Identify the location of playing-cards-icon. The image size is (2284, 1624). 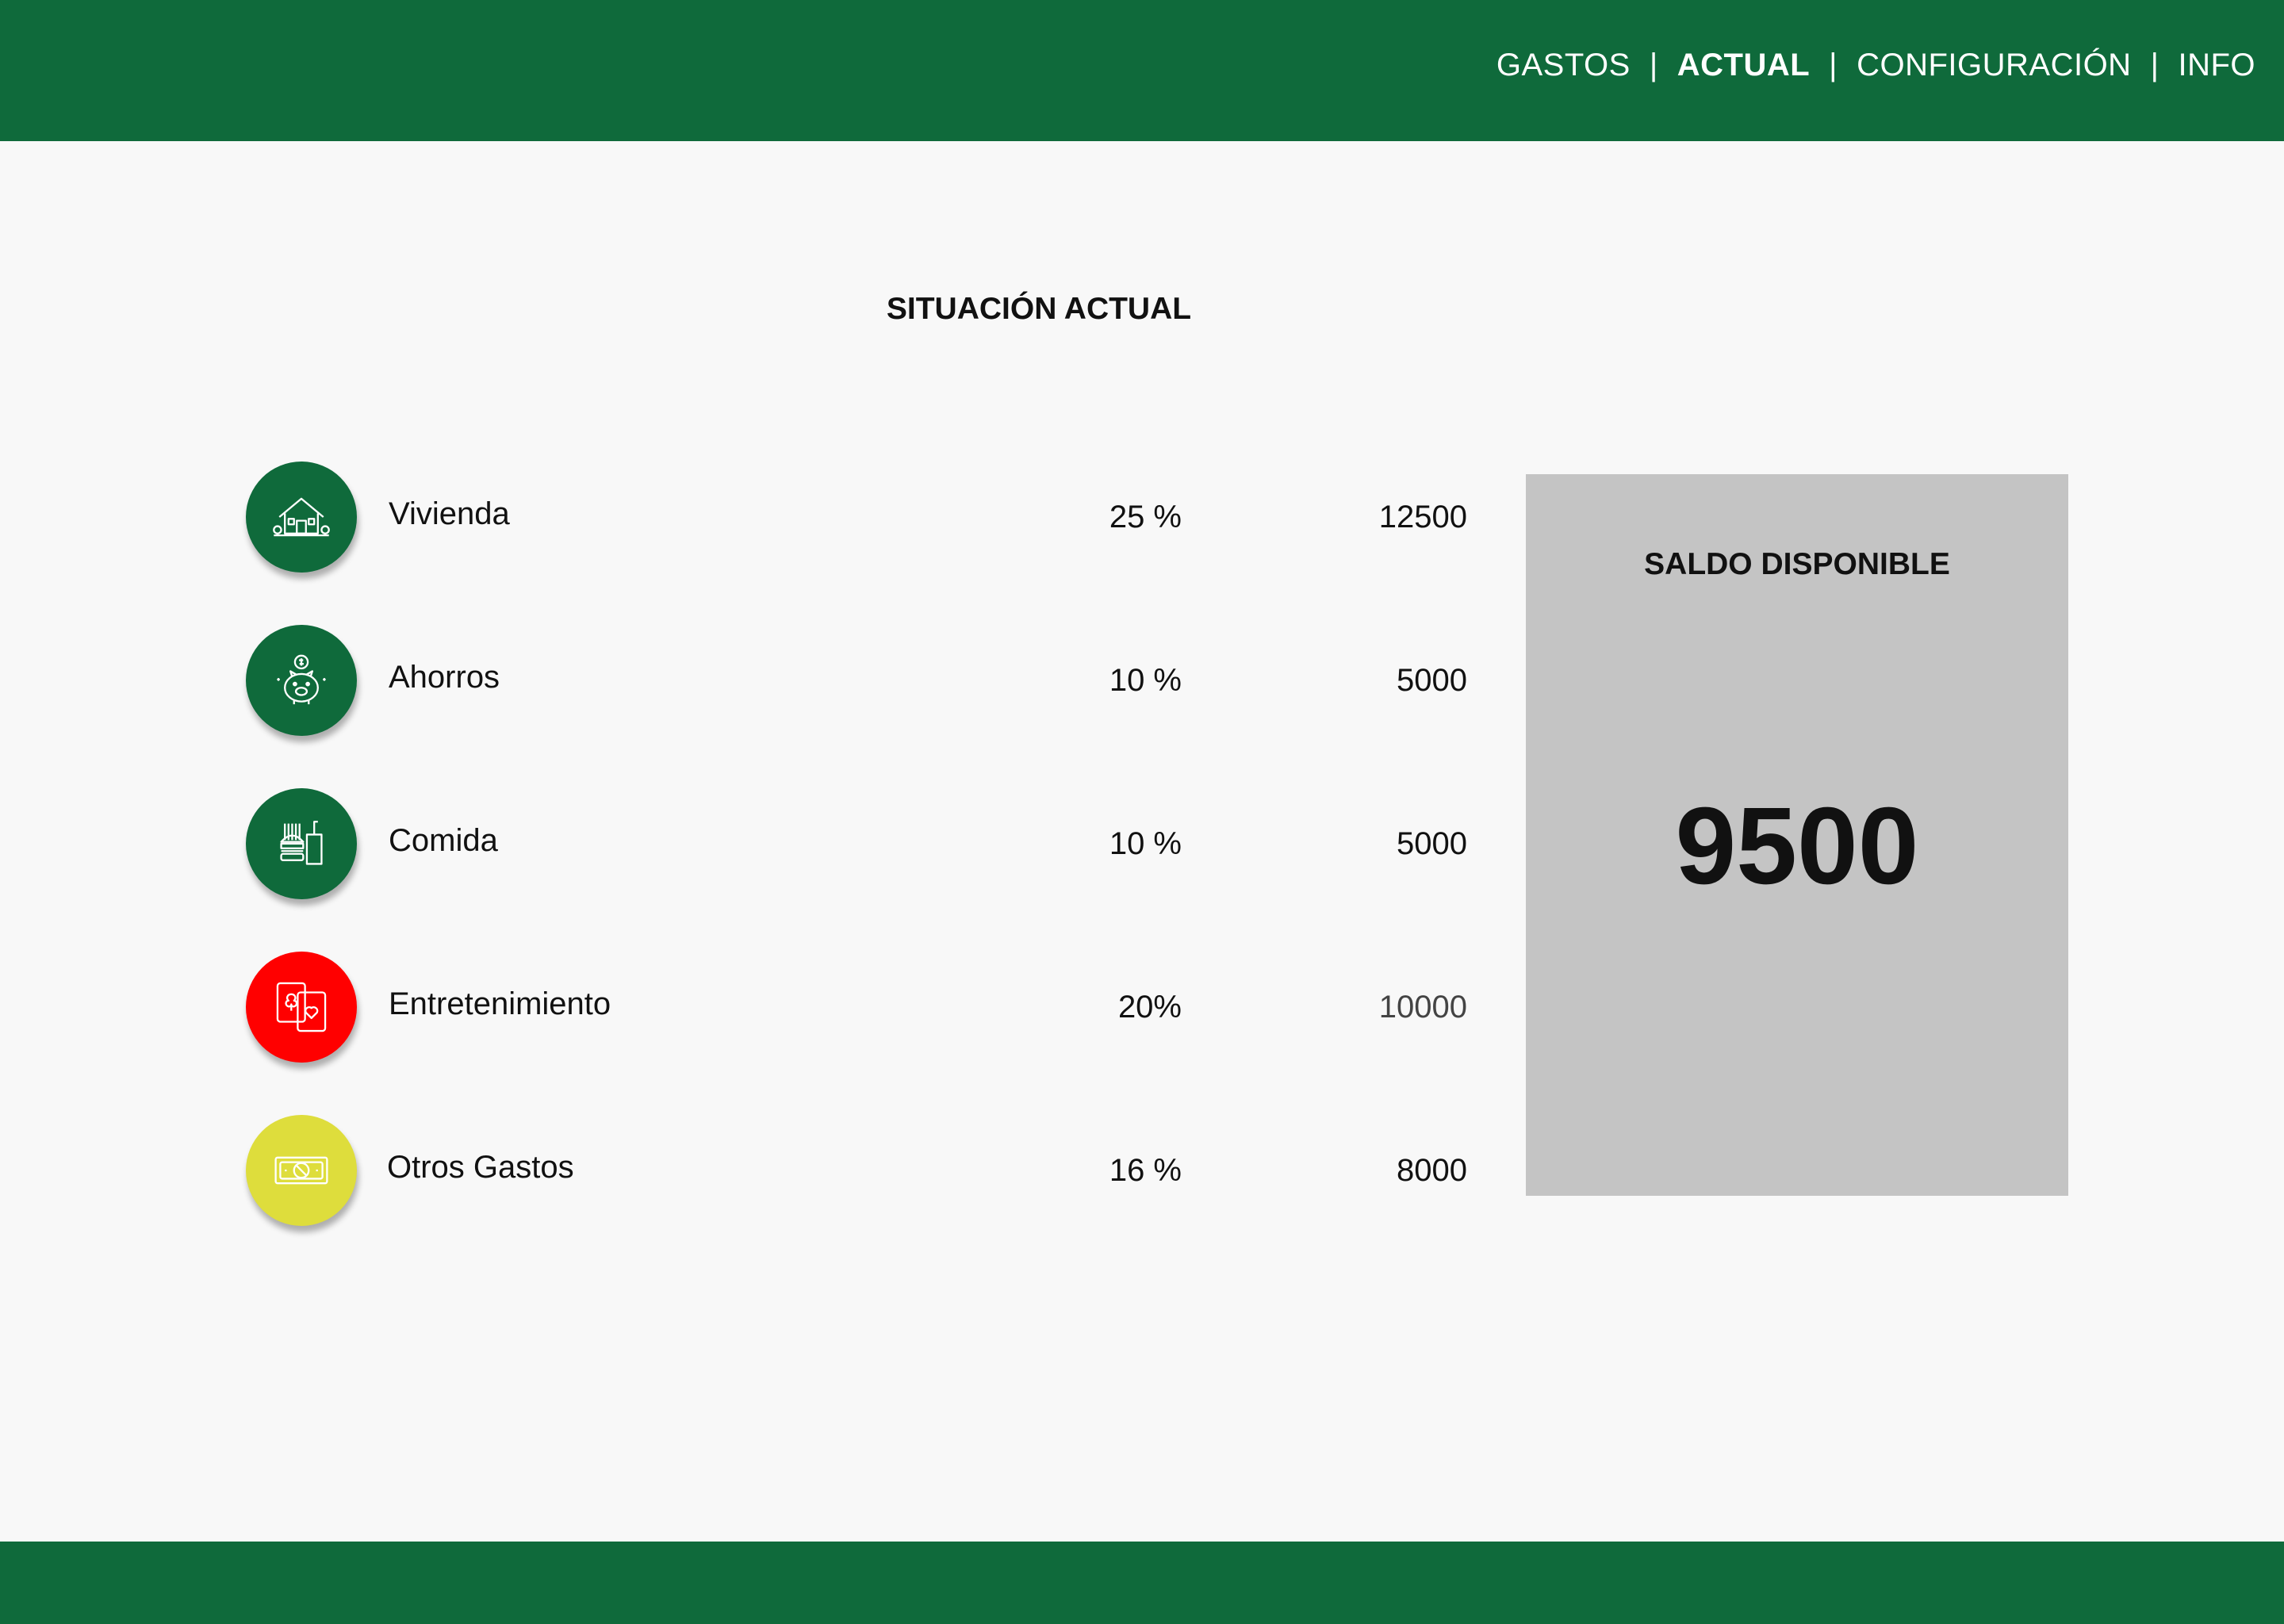
(301, 1007).